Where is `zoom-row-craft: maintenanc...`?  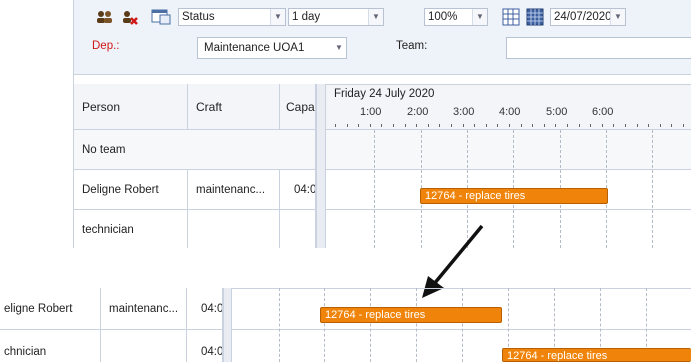
zoom-row-craft: maintenanc... is located at coordinates (144, 309).